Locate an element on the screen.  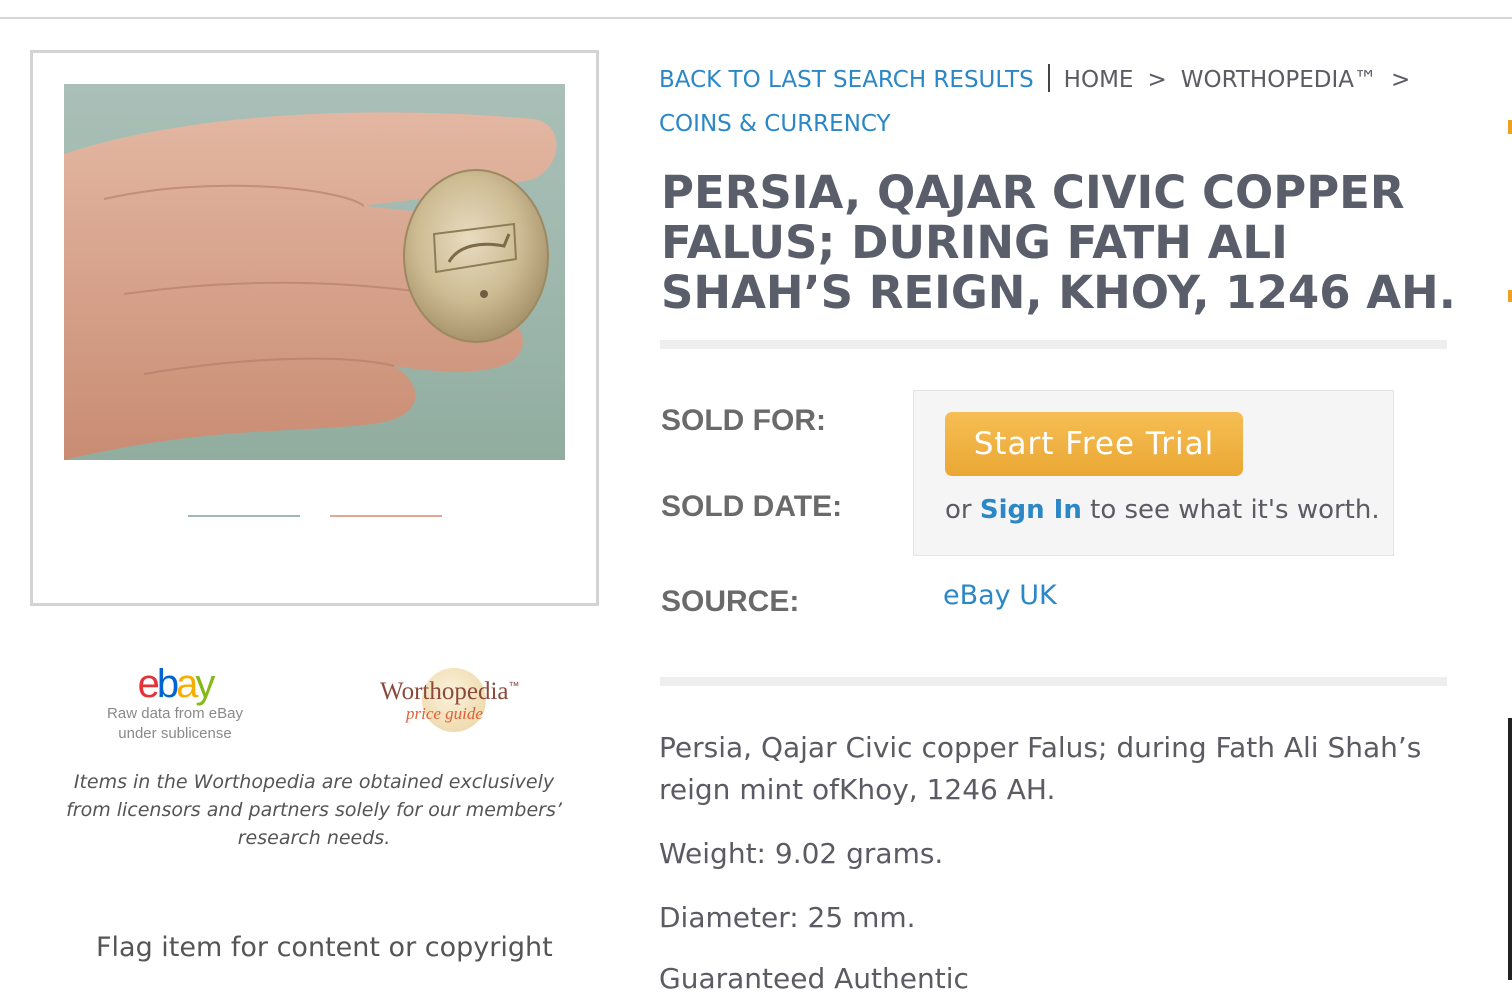
top-rule is located at coordinates (756, 18).